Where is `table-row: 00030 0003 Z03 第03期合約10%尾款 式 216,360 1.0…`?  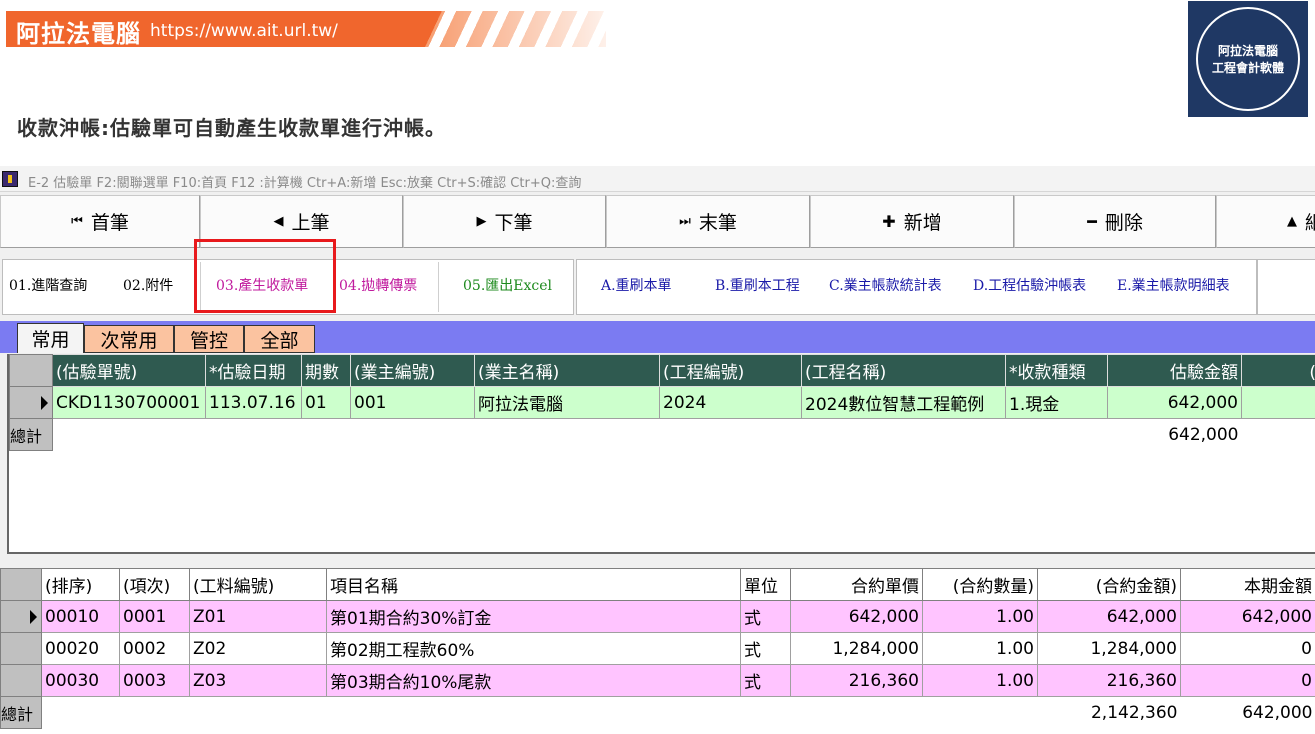 table-row: 00030 0003 Z03 第03期合約10%尾款 式 216,360 1.0… is located at coordinates (657, 680).